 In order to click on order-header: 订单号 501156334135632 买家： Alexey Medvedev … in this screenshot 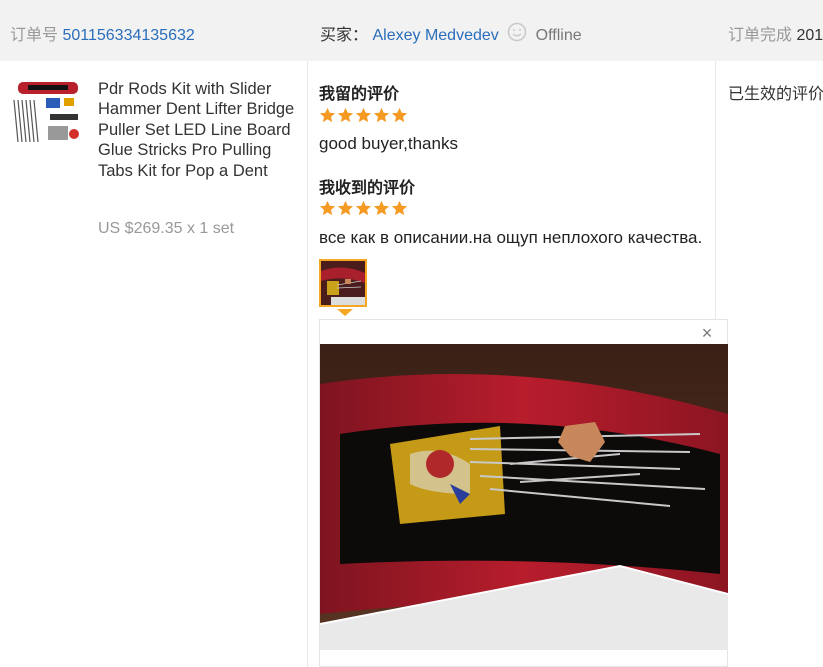, I will do `click(411, 30)`.